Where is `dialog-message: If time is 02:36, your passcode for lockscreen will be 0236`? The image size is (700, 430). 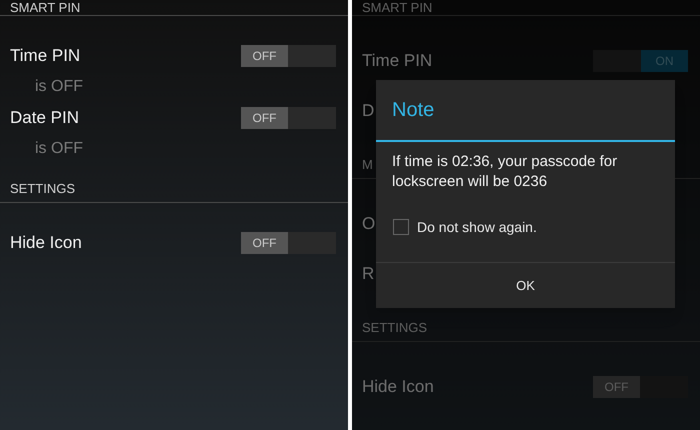
dialog-message: If time is 02:36, your passcode for lockscreen will be 0236 is located at coordinates (505, 172).